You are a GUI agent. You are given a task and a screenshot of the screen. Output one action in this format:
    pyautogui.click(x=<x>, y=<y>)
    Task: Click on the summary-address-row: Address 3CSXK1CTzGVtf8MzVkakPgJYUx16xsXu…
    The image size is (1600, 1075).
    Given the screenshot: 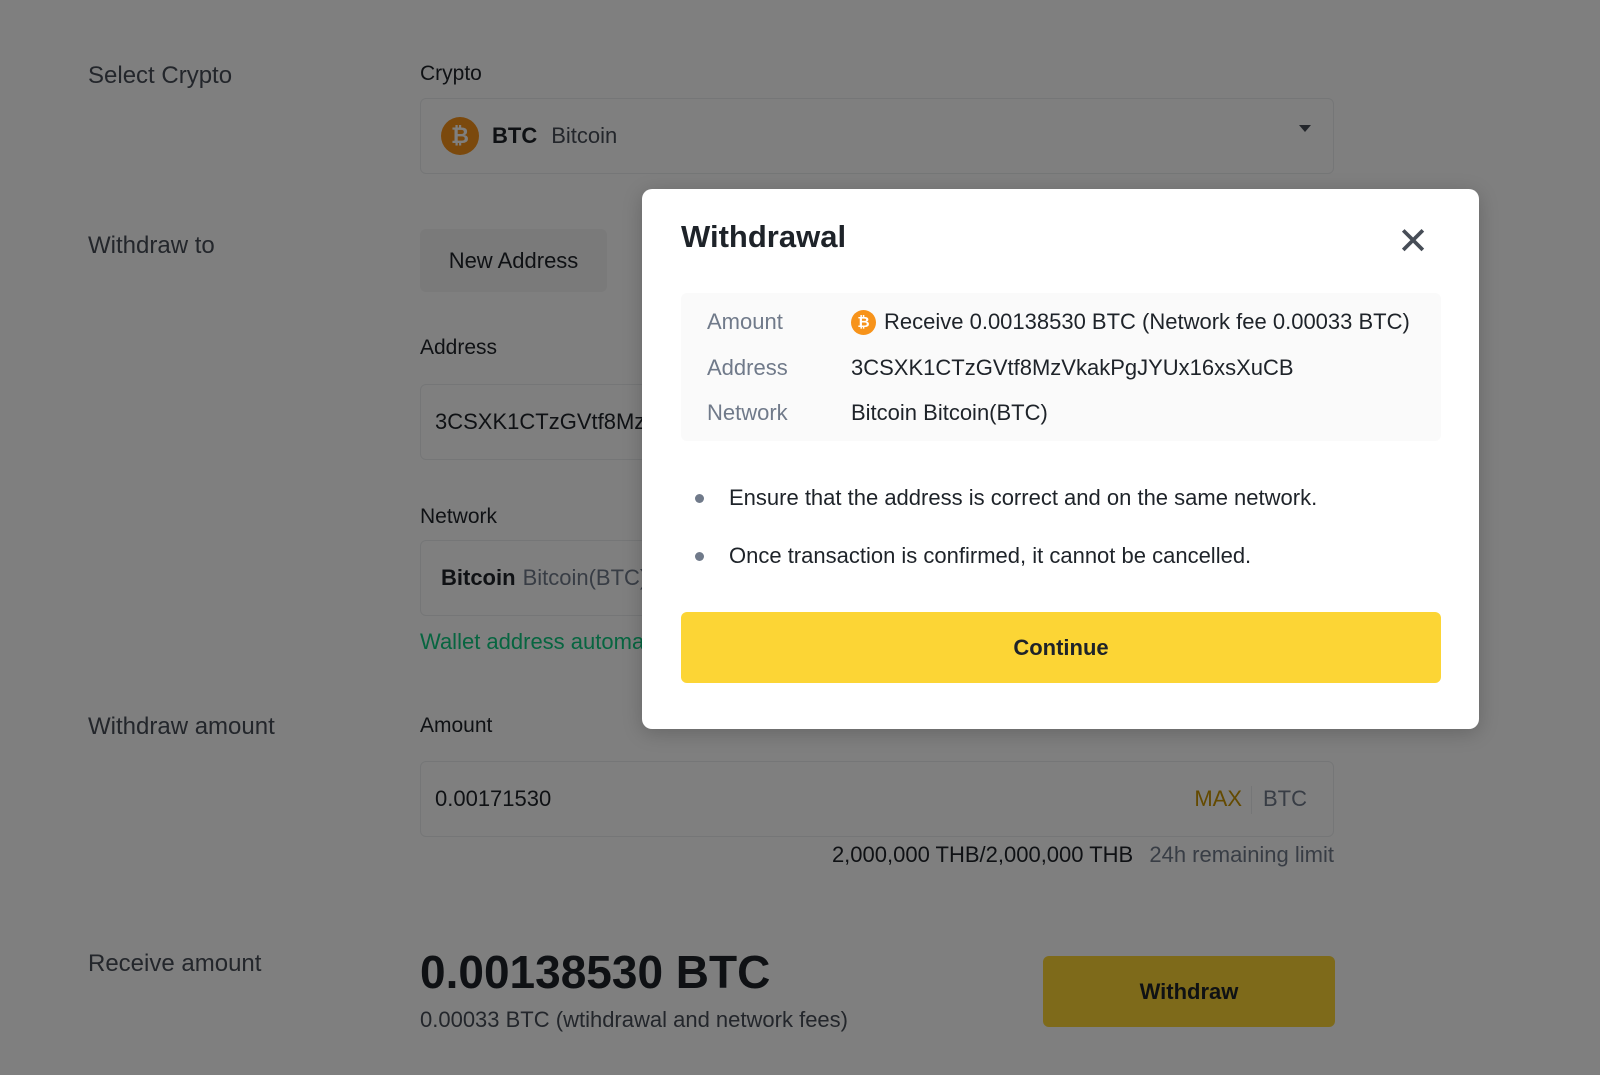 What is the action you would take?
    pyautogui.click(x=1000, y=368)
    